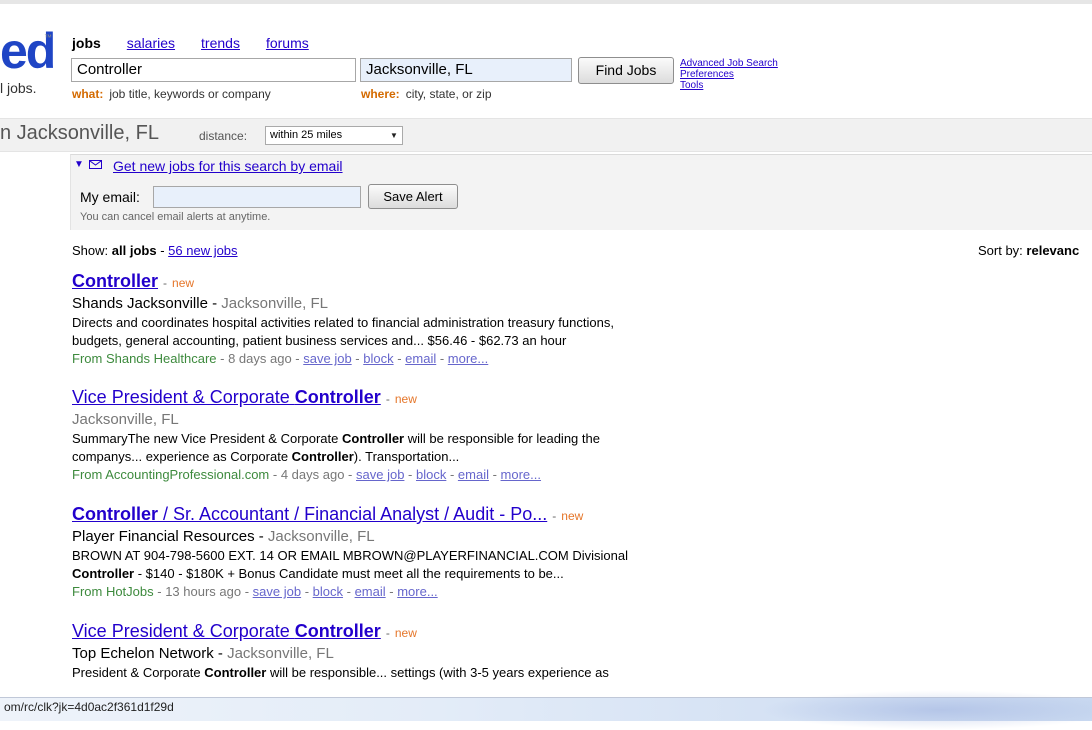  Describe the element at coordinates (546, 135) in the screenshot. I see `location-bar` at that location.